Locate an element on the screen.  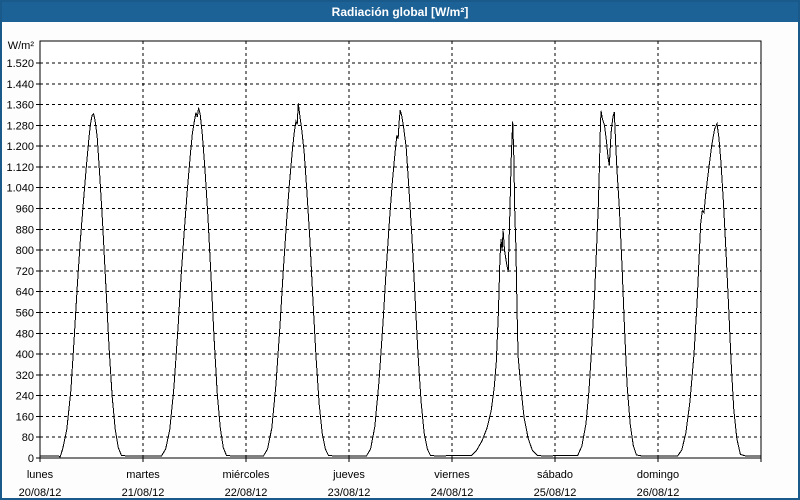
svg-text: 24/08/12 is located at coordinates (452, 492).